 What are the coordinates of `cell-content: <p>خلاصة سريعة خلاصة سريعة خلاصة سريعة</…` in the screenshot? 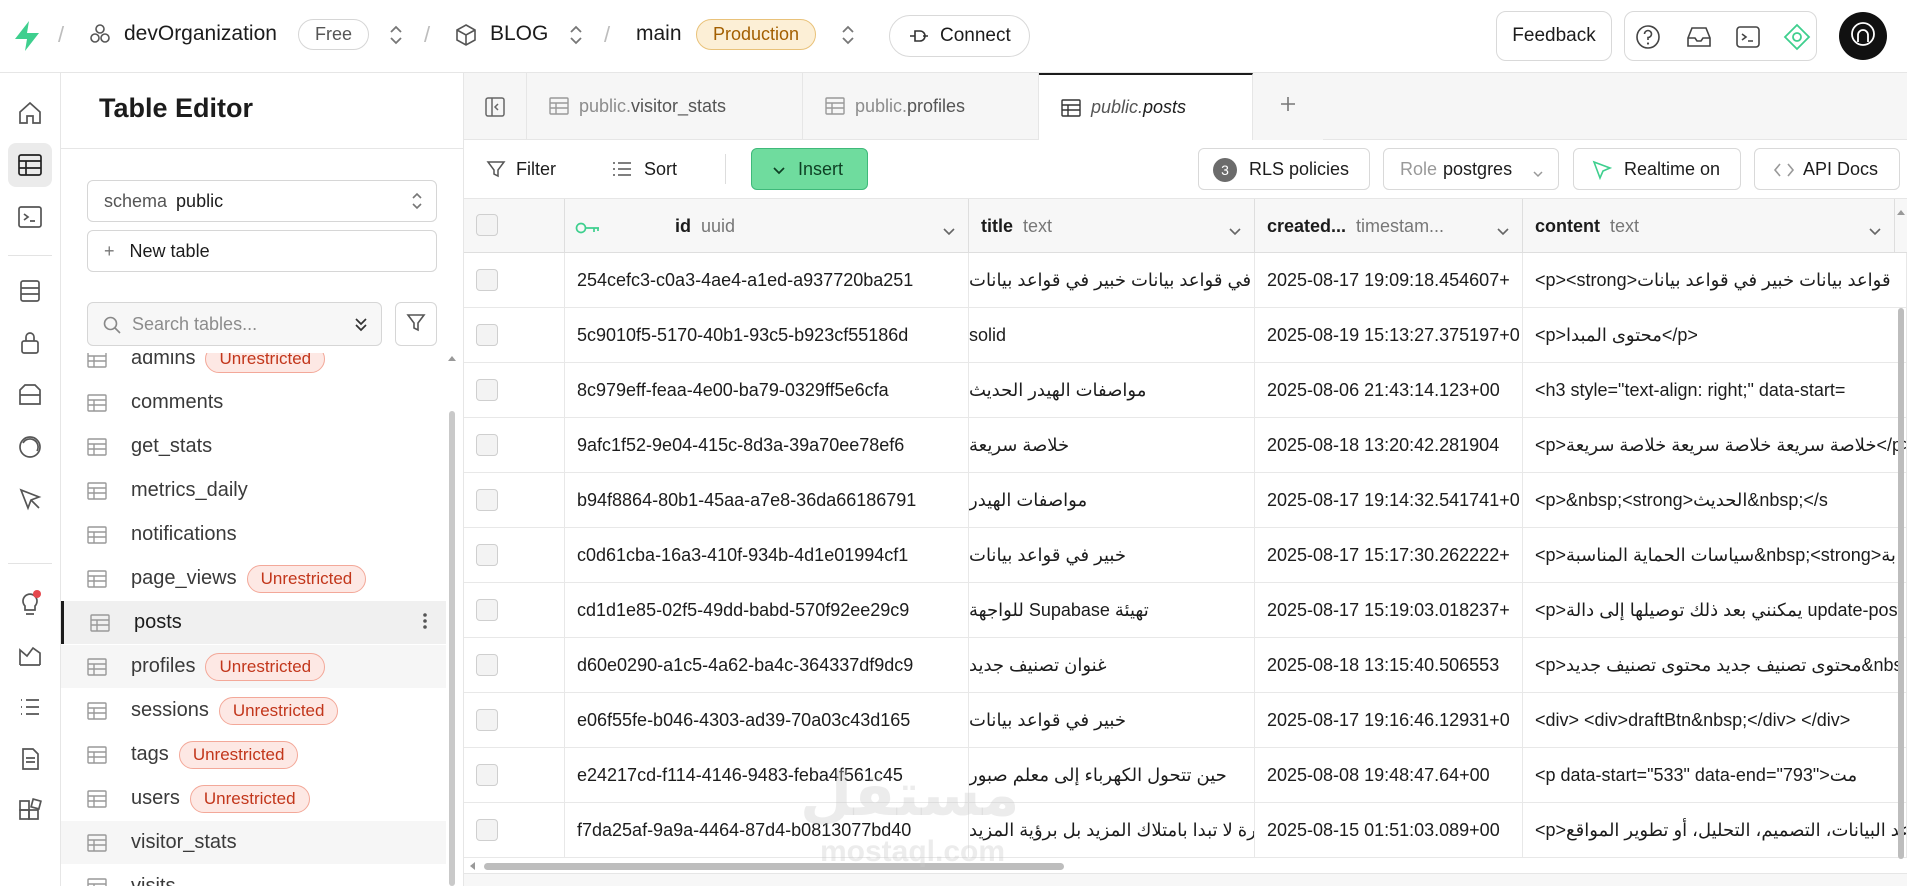 It's located at (1715, 445).